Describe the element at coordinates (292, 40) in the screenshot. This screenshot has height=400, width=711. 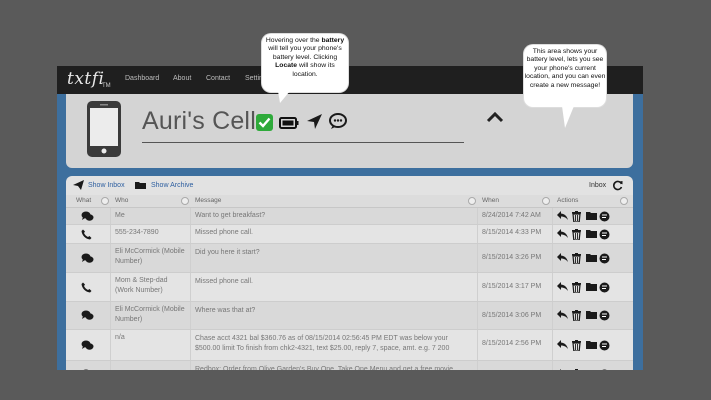
I see `callout-text-1: Hovering over the` at that location.